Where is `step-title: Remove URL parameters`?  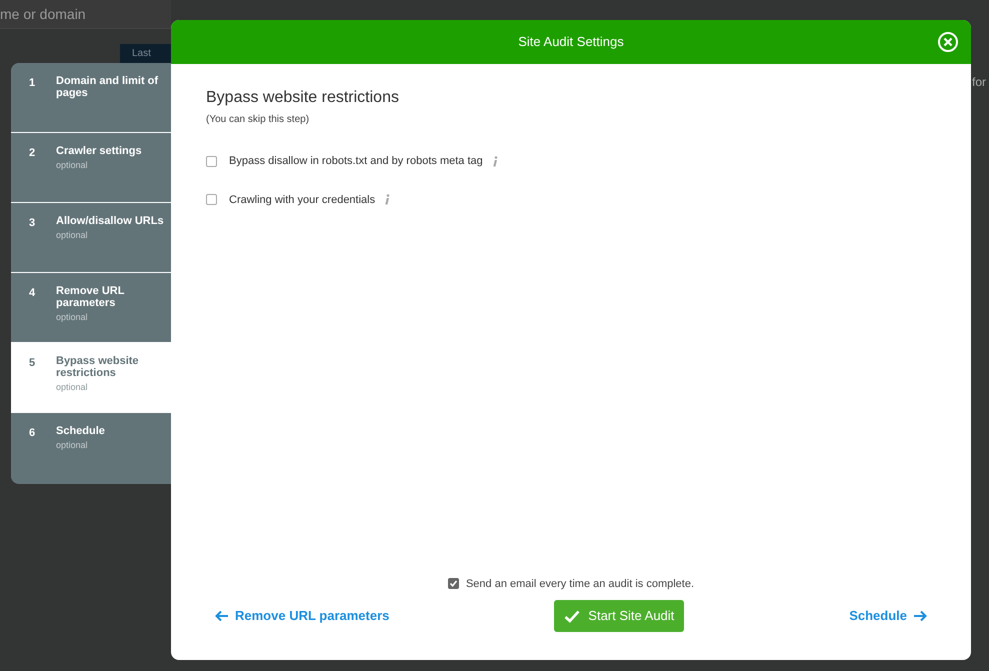
step-title: Remove URL parameters is located at coordinates (91, 297).